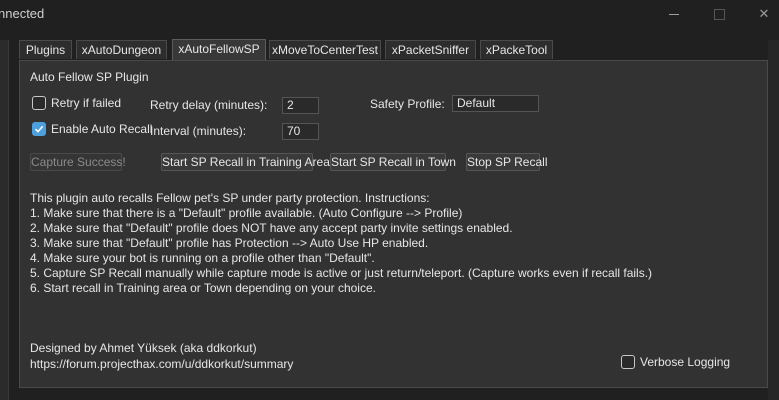 Image resolution: width=779 pixels, height=400 pixels. Describe the element at coordinates (22, 13) in the screenshot. I see `window-title: nnected` at that location.